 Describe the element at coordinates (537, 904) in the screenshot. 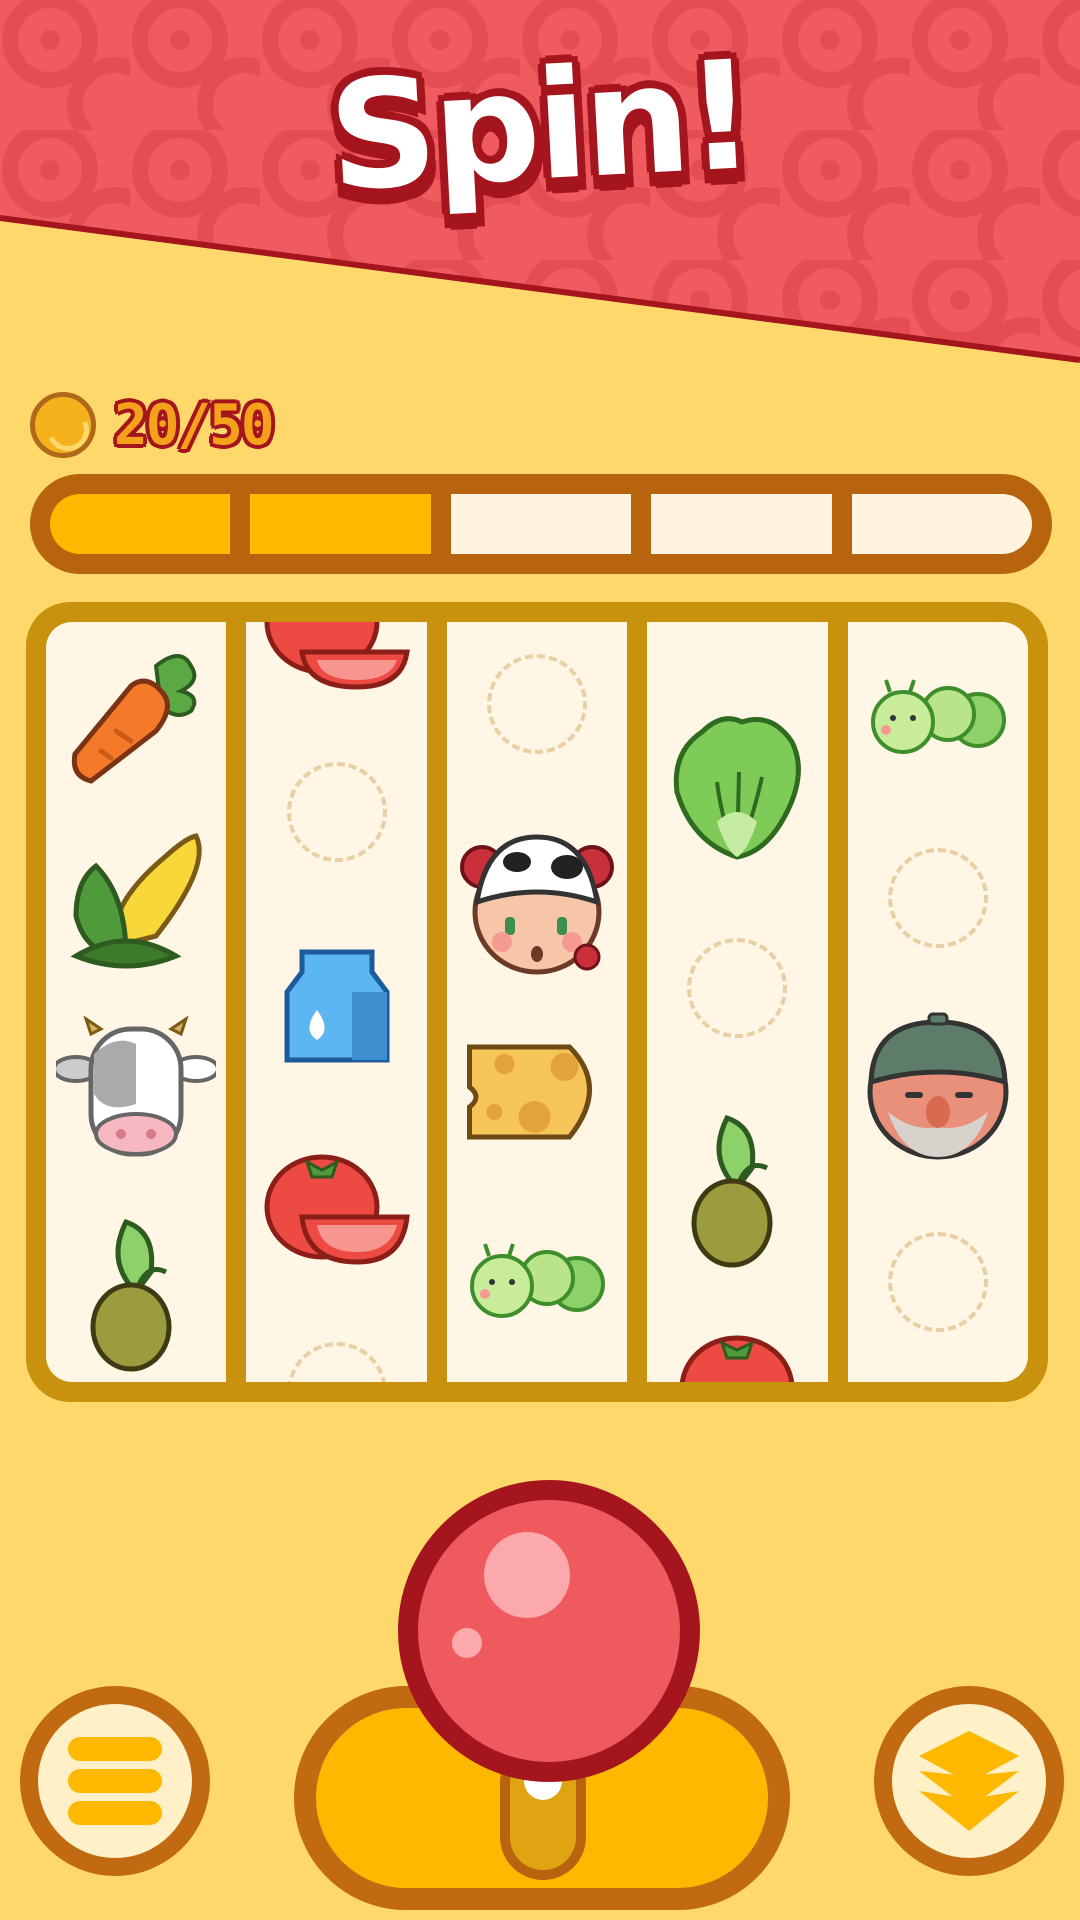

I see `farmer-girl-icon` at that location.